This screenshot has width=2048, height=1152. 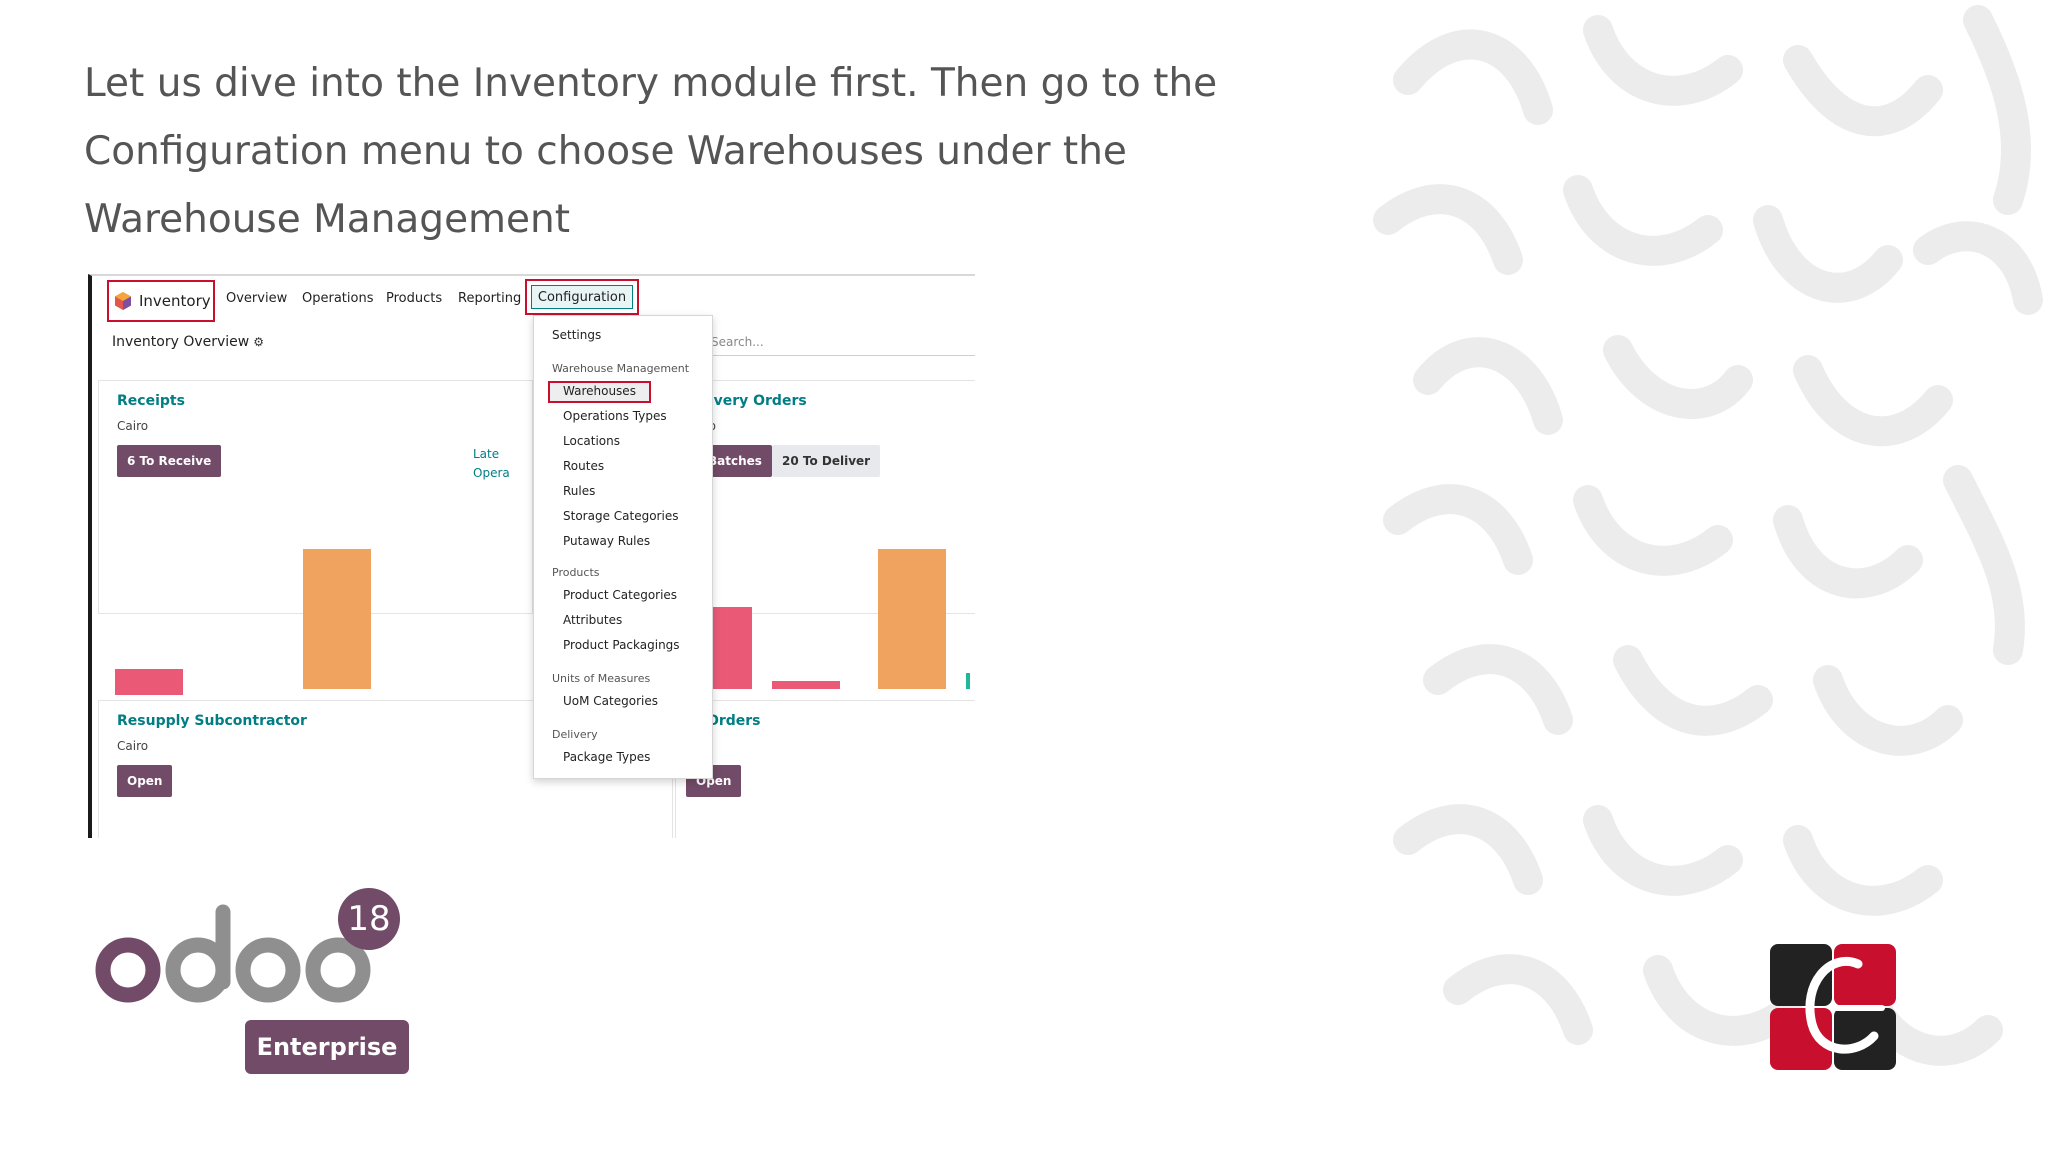 I want to click on dropdown-item-attributes: Attributes, so click(x=592, y=620).